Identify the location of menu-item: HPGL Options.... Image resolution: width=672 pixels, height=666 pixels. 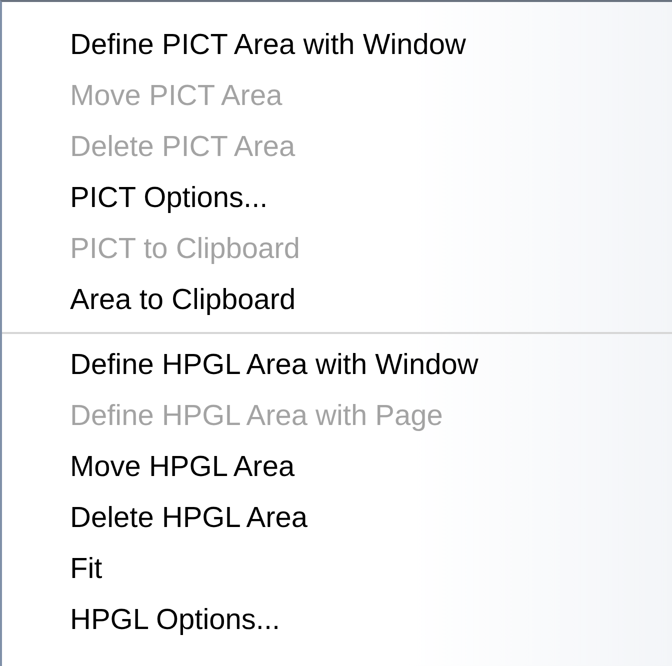
(337, 620).